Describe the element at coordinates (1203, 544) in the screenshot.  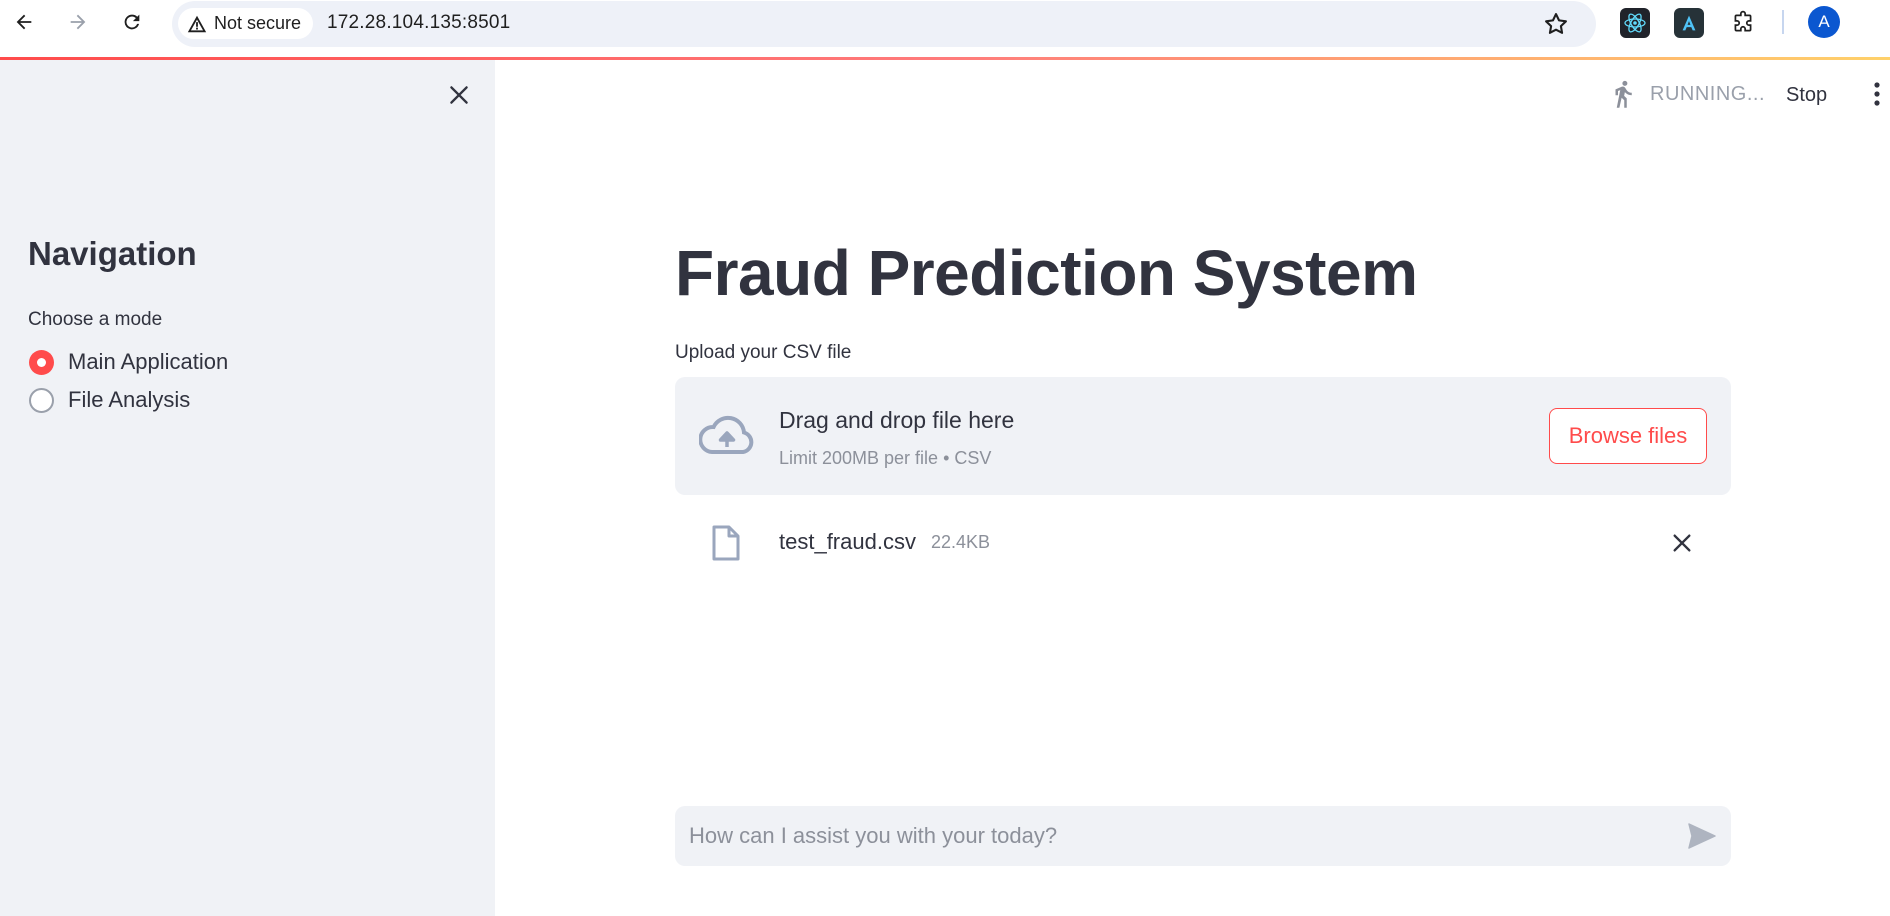
I see `uploaded-file-row: test_fraud.csv 22.4KB` at that location.